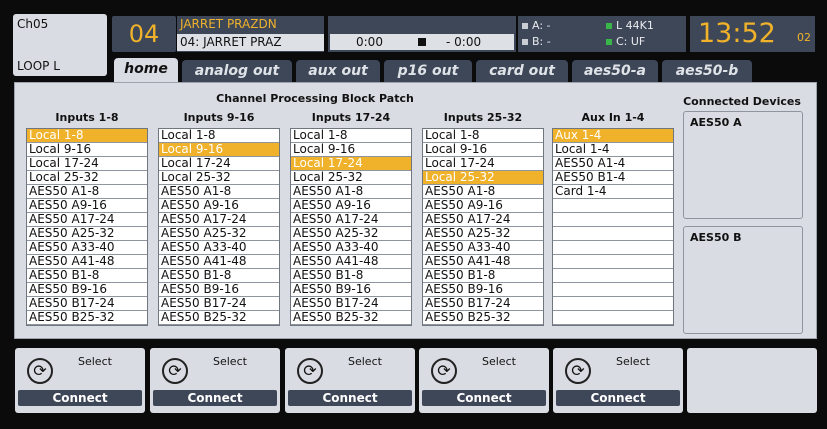  What do you see at coordinates (609, 26) in the screenshot?
I see `status-l-icon` at bounding box center [609, 26].